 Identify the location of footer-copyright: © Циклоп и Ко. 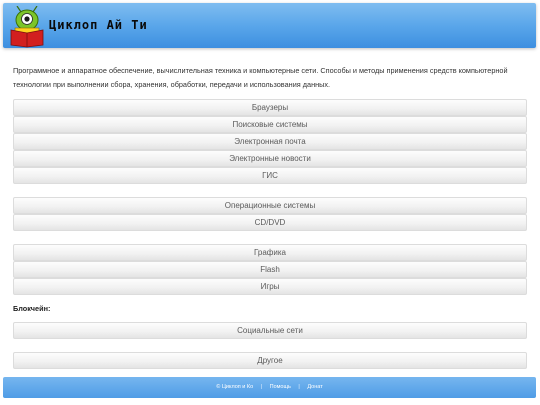
(235, 387).